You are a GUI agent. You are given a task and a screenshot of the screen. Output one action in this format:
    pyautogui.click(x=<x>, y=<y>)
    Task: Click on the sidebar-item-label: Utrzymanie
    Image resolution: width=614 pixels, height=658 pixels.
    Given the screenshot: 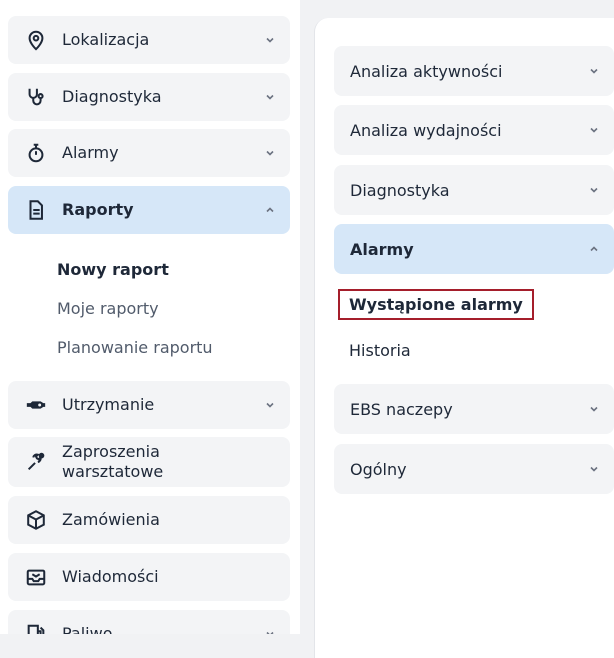 What is the action you would take?
    pyautogui.click(x=108, y=404)
    